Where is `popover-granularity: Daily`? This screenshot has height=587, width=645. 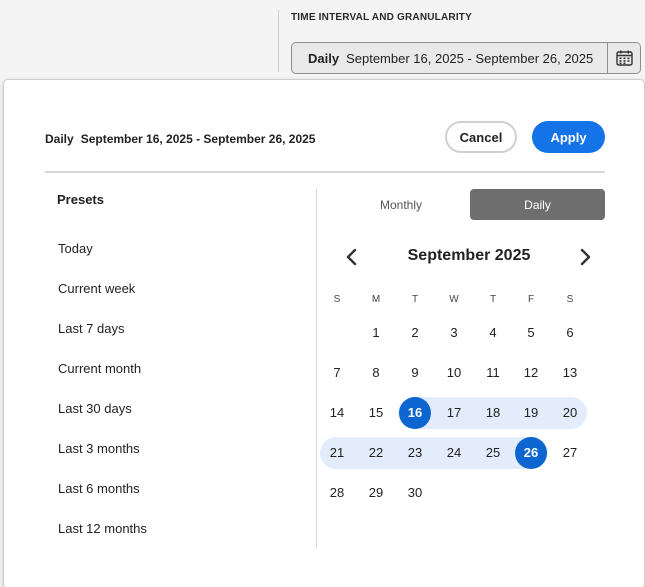 popover-granularity: Daily is located at coordinates (59, 139).